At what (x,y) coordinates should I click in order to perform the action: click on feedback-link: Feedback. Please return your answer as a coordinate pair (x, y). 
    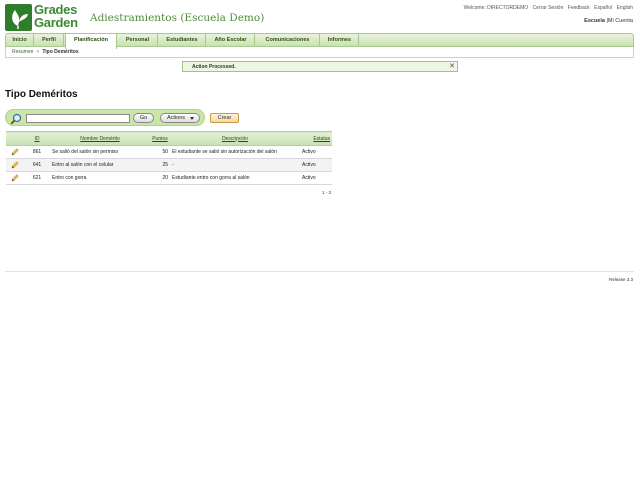
    Looking at the image, I should click on (579, 8).